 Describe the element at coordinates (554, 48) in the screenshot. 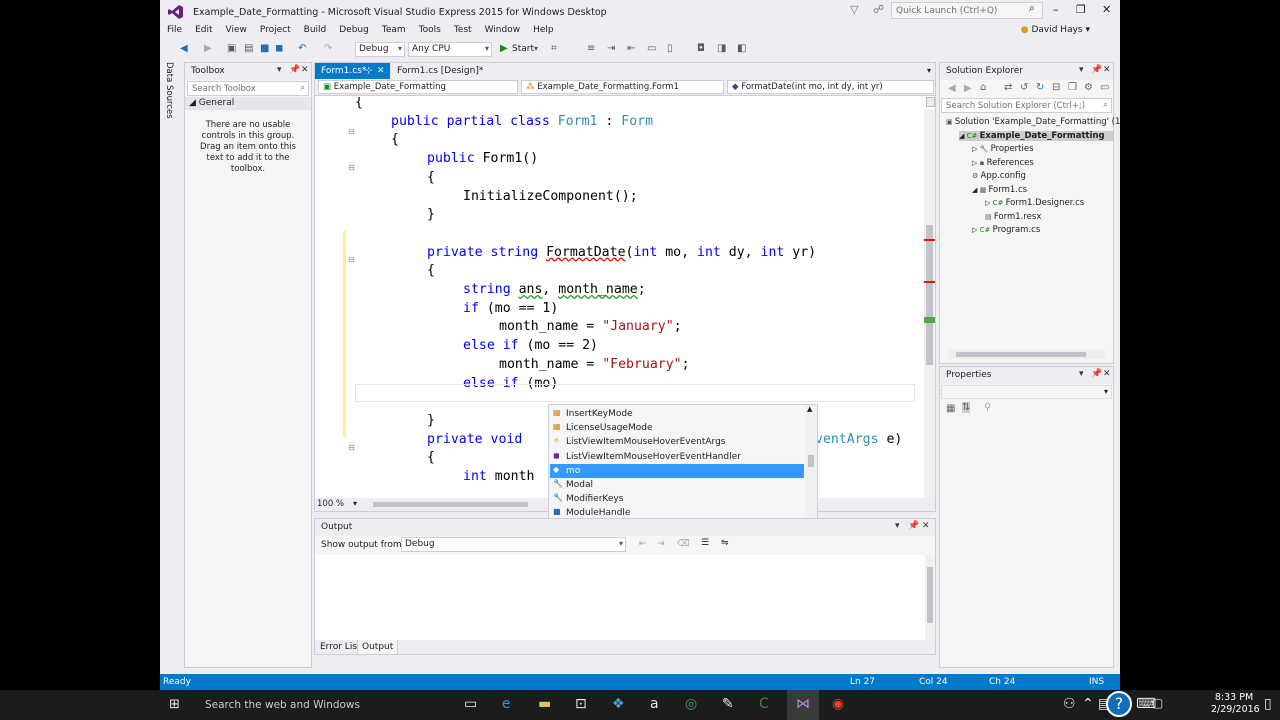

I see `find-icon: ⌗` at that location.